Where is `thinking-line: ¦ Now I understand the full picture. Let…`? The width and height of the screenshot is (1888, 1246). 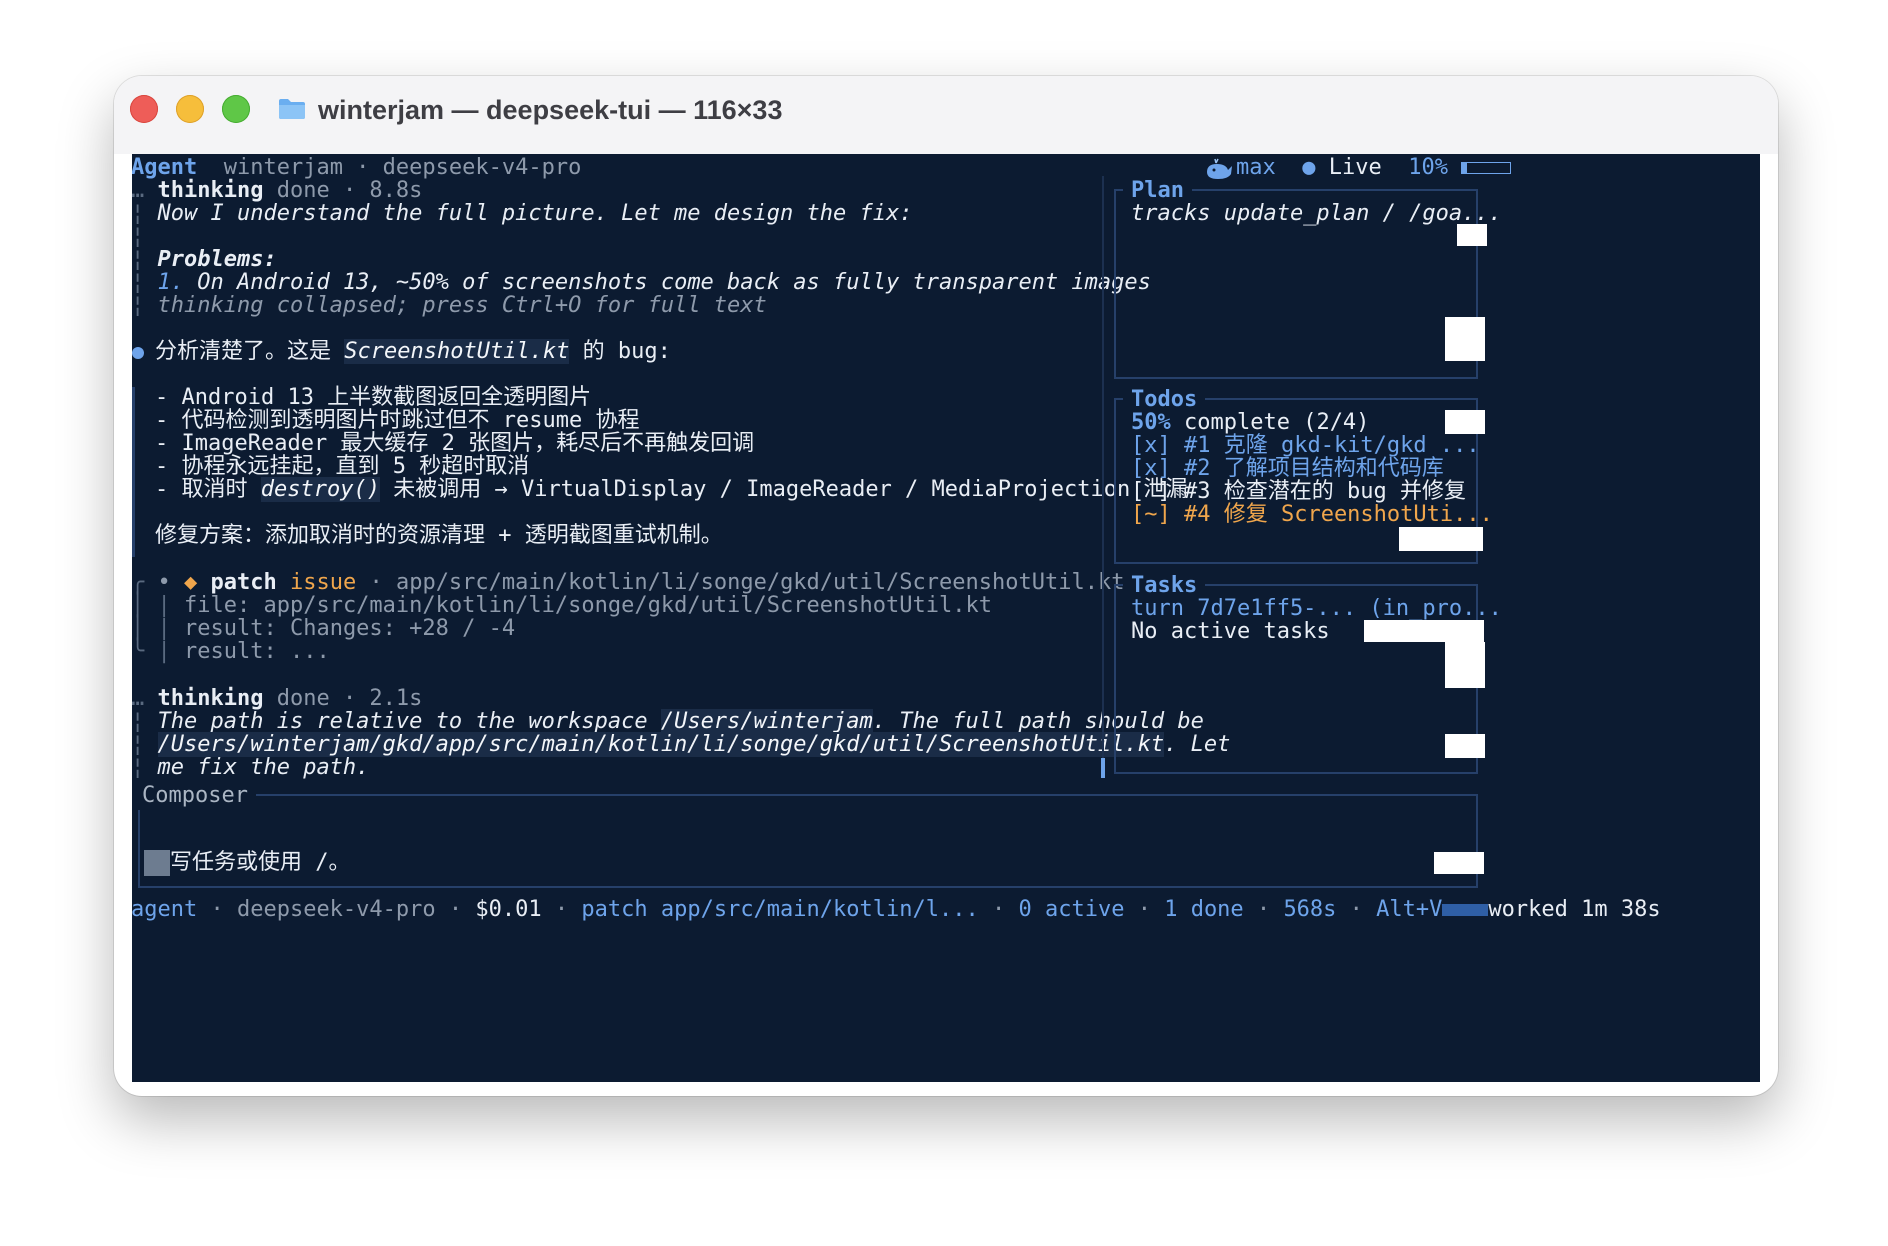
thinking-line: ¦ Now I understand the full picture. Let… is located at coordinates (522, 213).